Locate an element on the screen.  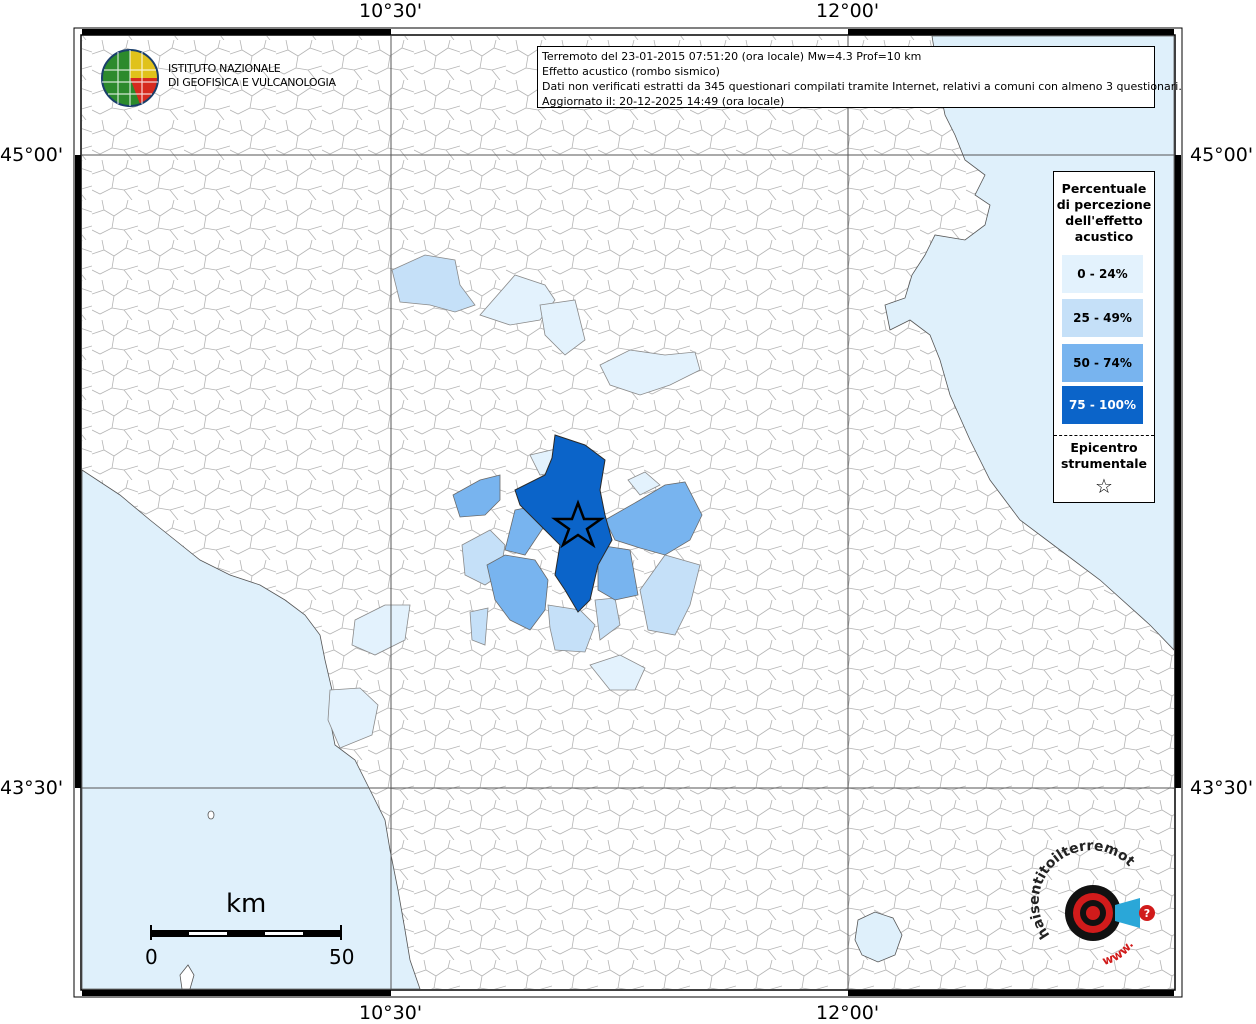
lat-label-right-bottom: 43°30' is located at coordinates (1222, 788).